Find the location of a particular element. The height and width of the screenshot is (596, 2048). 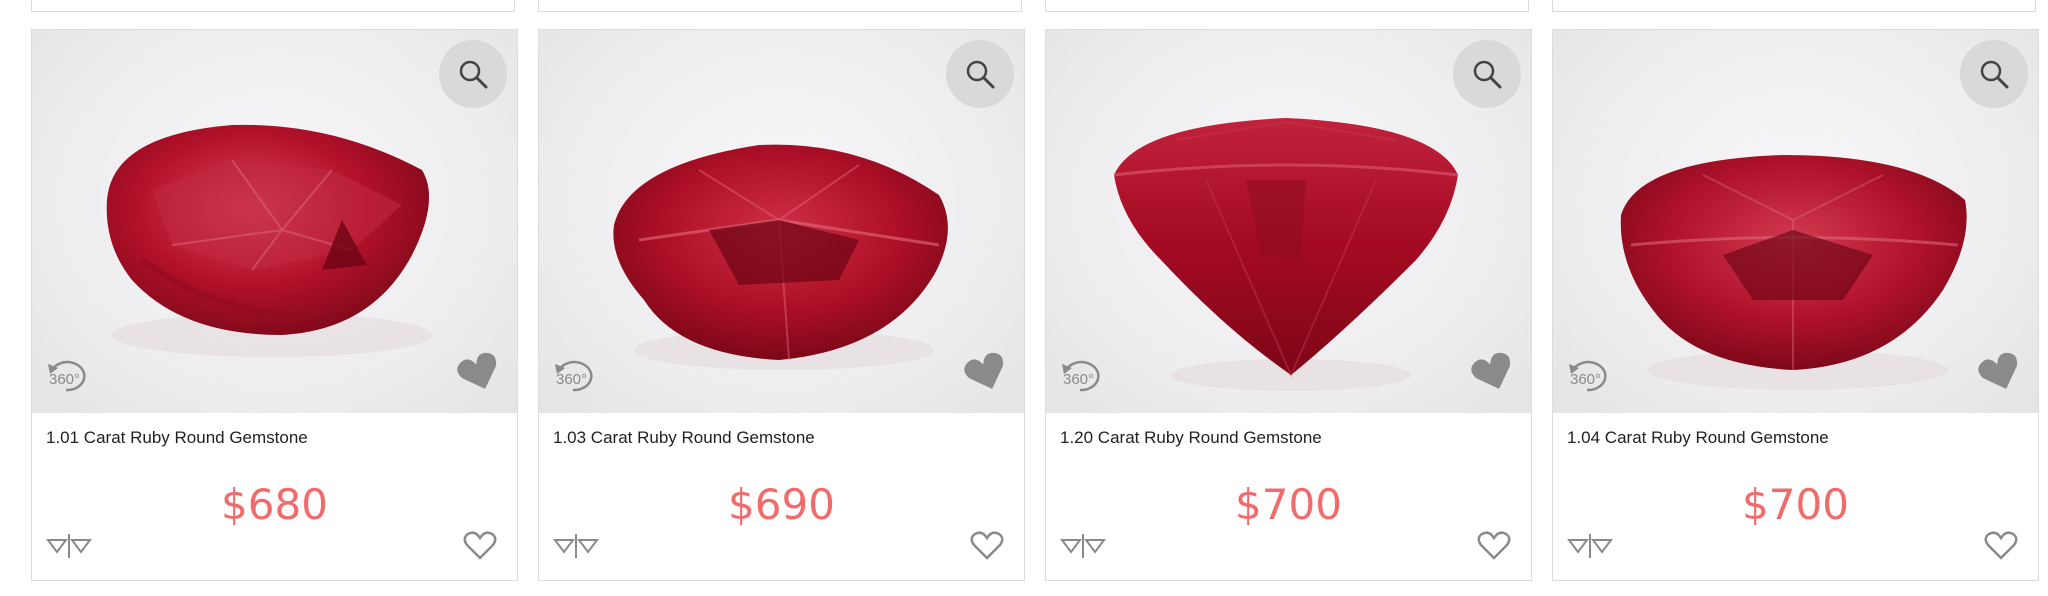

product-title: 1.03 Carat Ruby Round Gemstone is located at coordinates (684, 438).